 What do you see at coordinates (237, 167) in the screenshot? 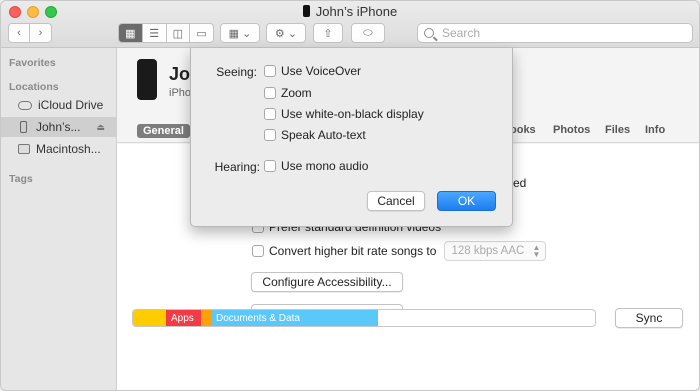
I see `hearing-label: Hearing:` at bounding box center [237, 167].